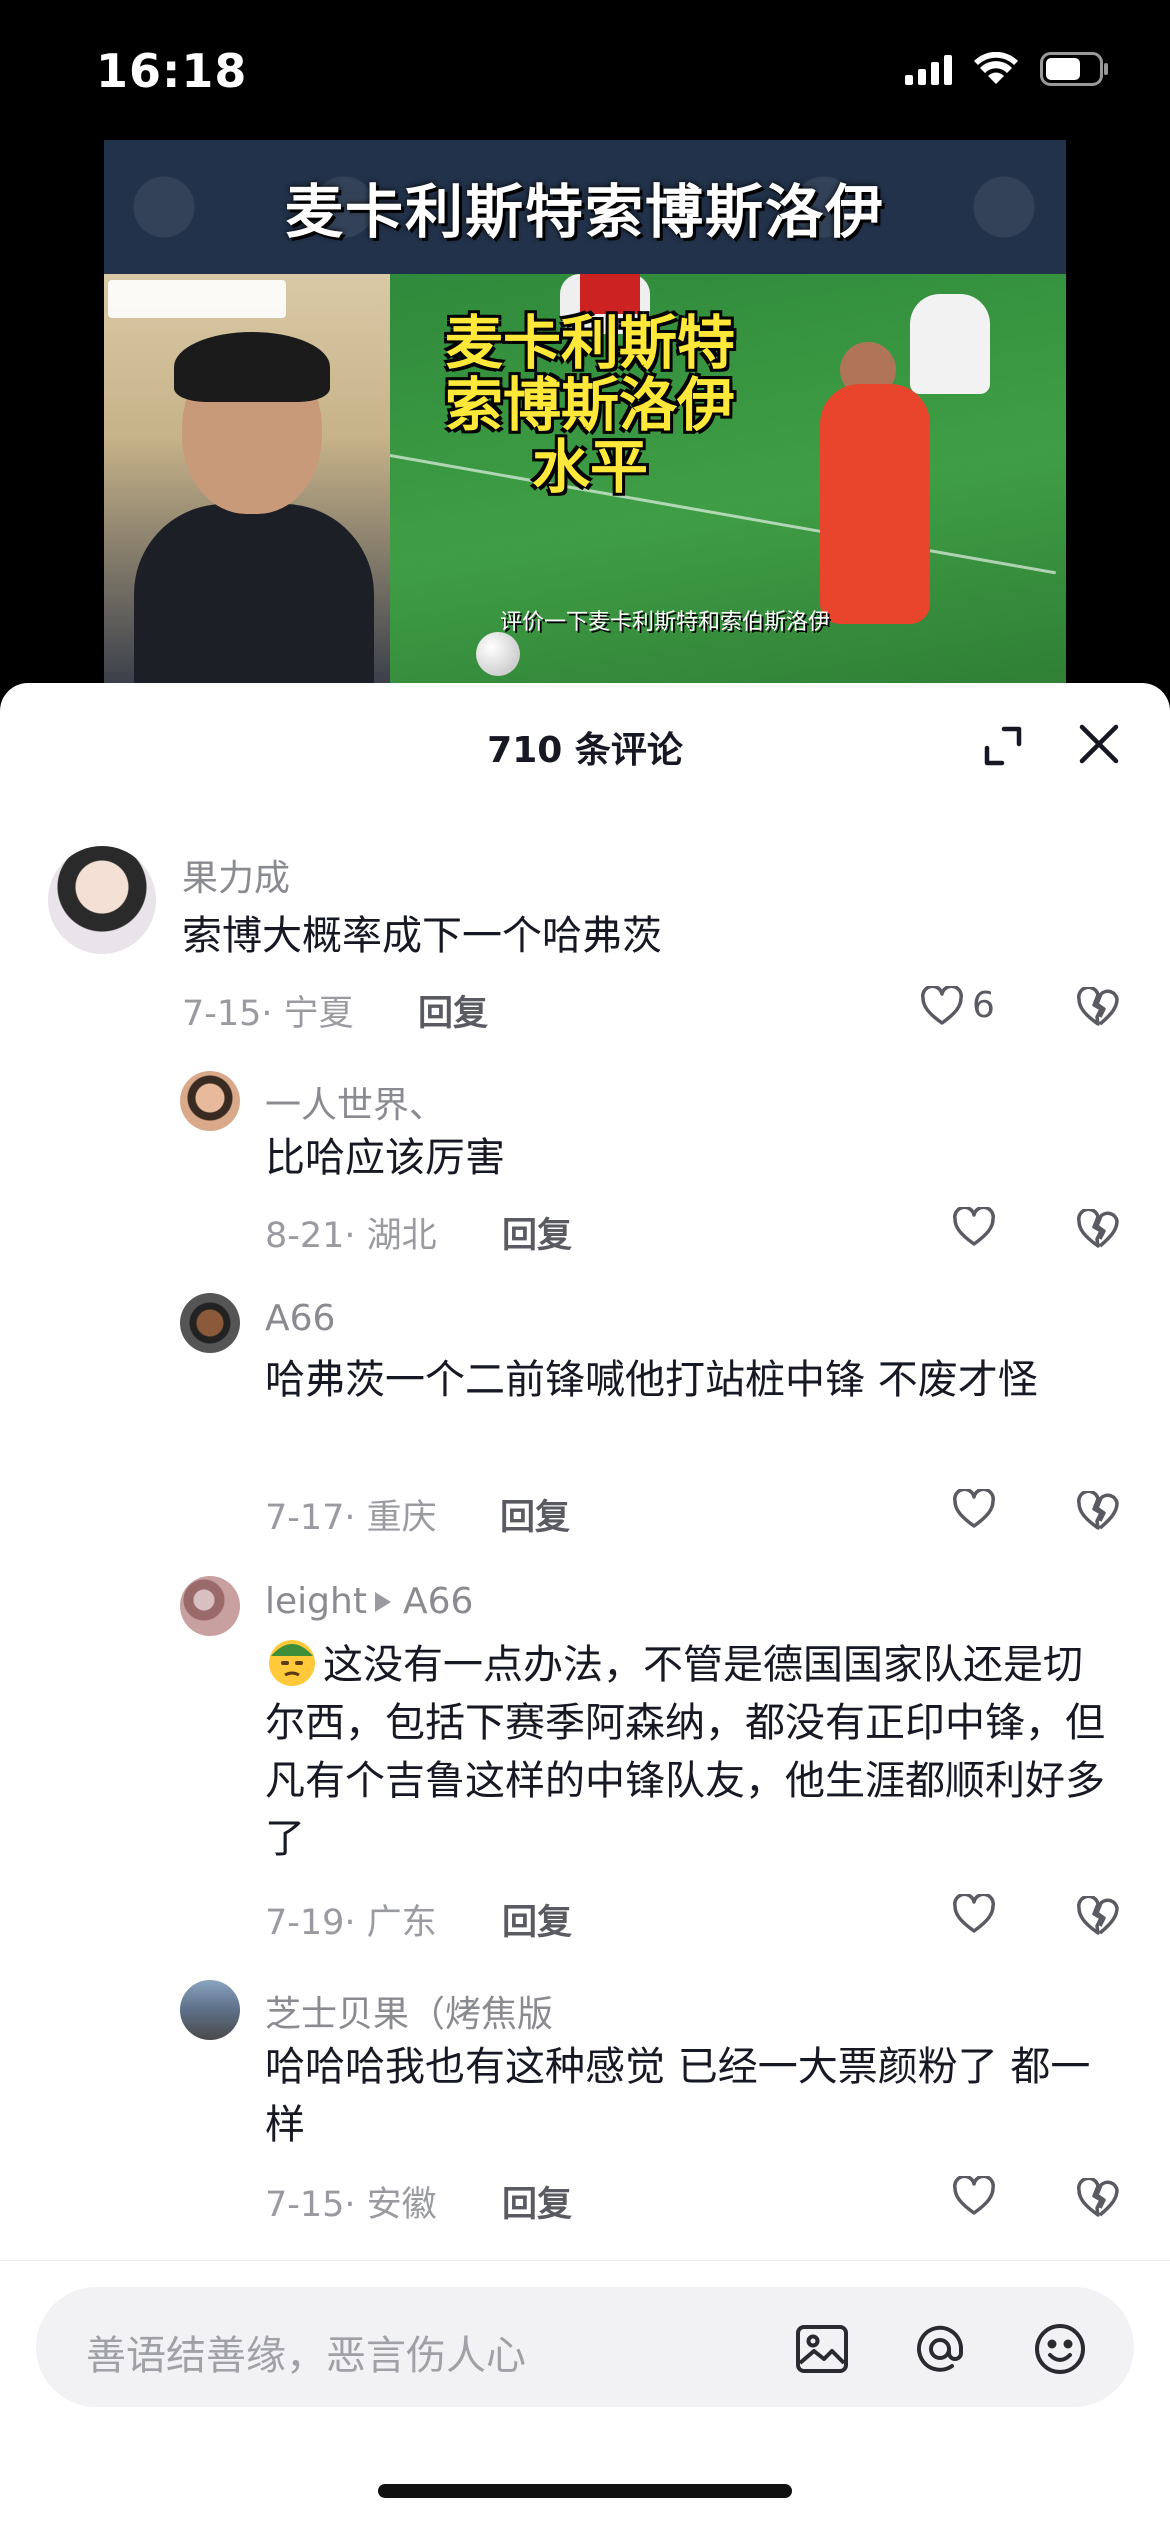 The image size is (1170, 2532). Describe the element at coordinates (351, 2205) in the screenshot. I see `comment-date-location: 7-15· 安徽` at that location.